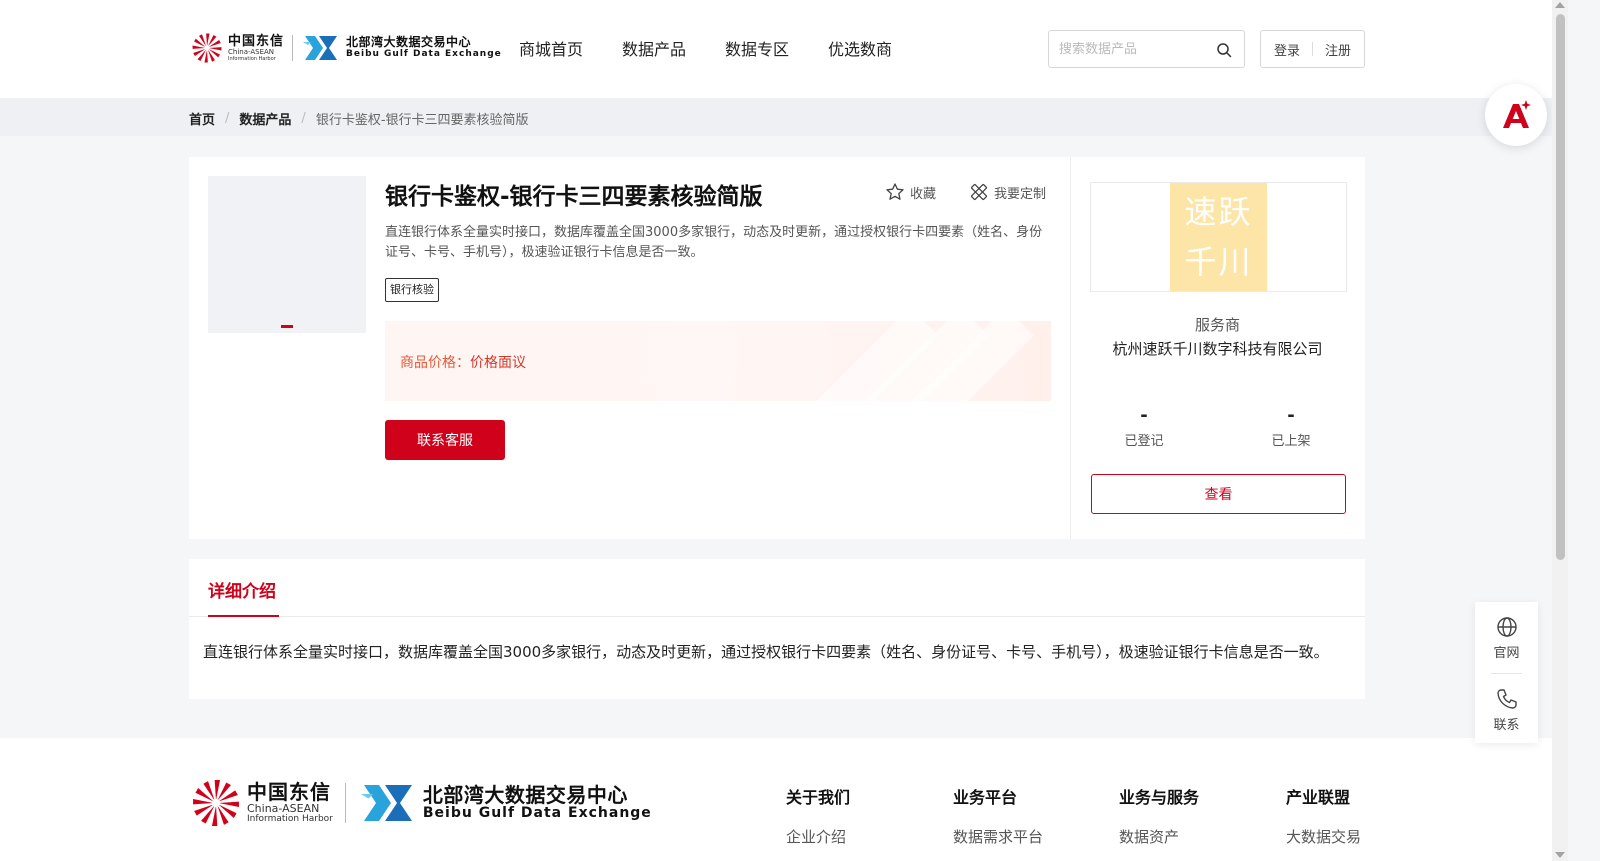 Image resolution: width=1600 pixels, height=861 pixels. I want to click on footer-link: 数据需求平台, so click(998, 836).